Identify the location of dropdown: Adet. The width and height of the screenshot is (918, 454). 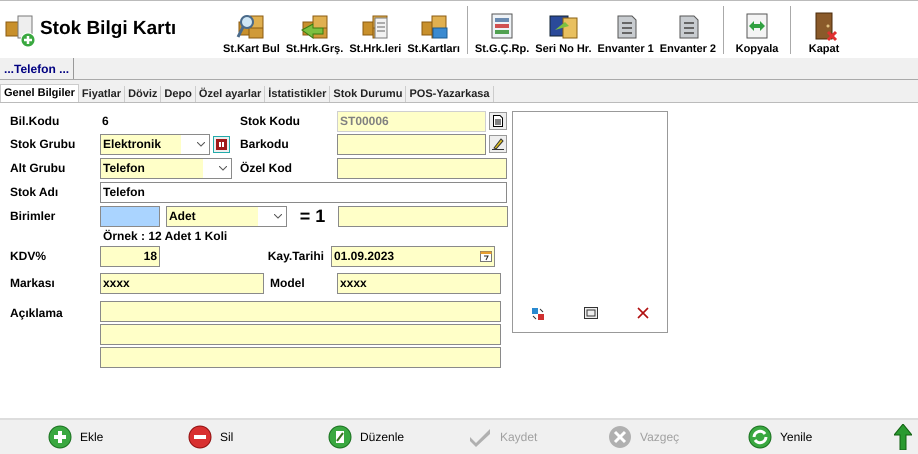
(226, 216).